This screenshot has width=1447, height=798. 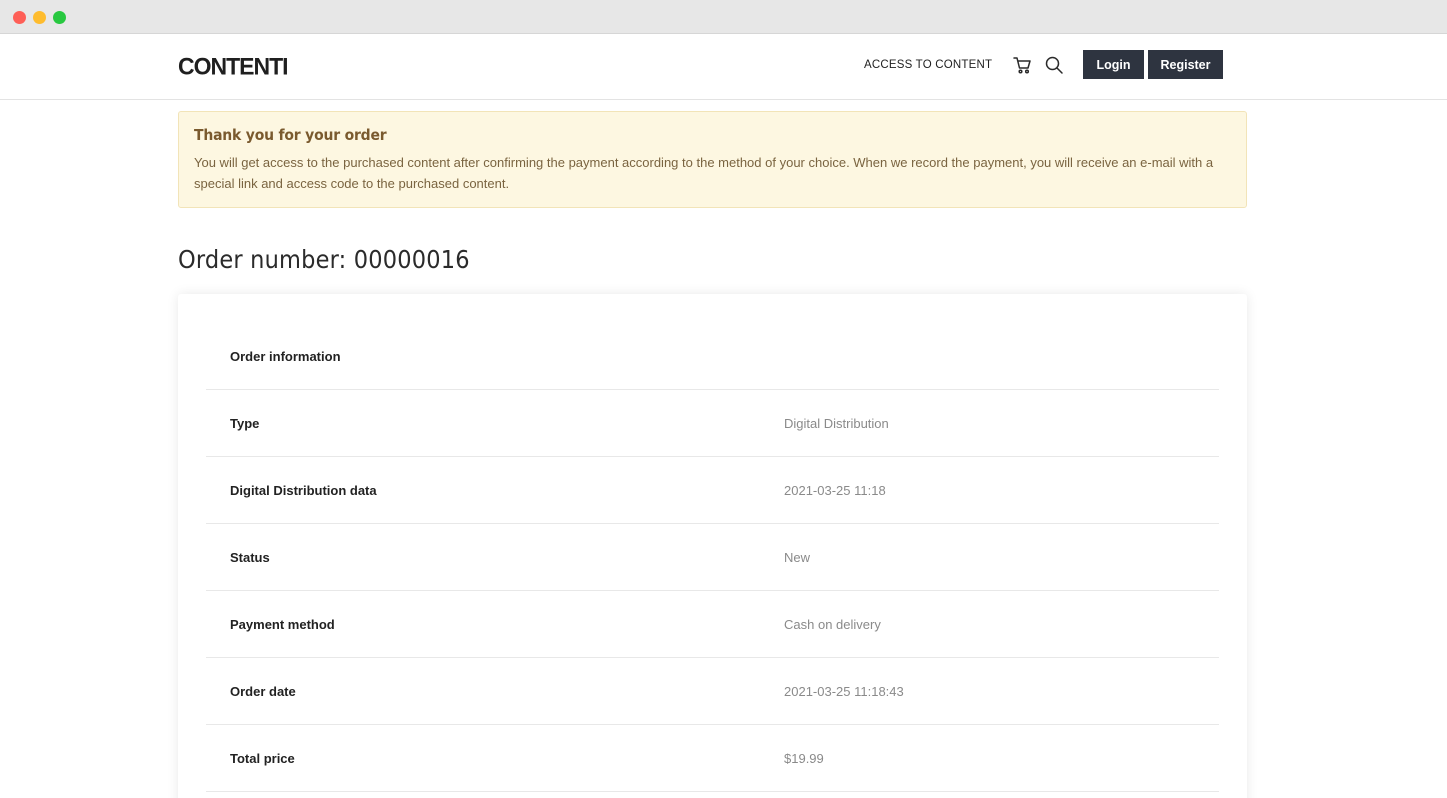 What do you see at coordinates (285, 356) in the screenshot?
I see `section-title: Order information` at bounding box center [285, 356].